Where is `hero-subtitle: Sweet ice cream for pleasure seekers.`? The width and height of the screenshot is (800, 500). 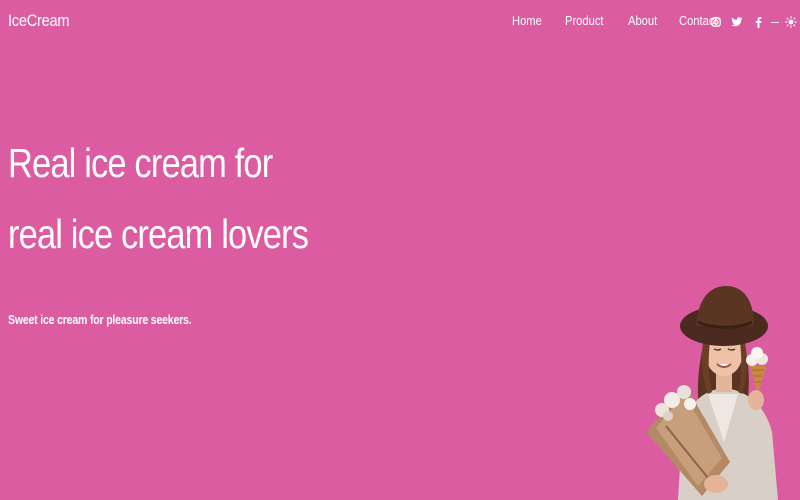 hero-subtitle: Sweet ice cream for pleasure seekers. is located at coordinates (100, 320).